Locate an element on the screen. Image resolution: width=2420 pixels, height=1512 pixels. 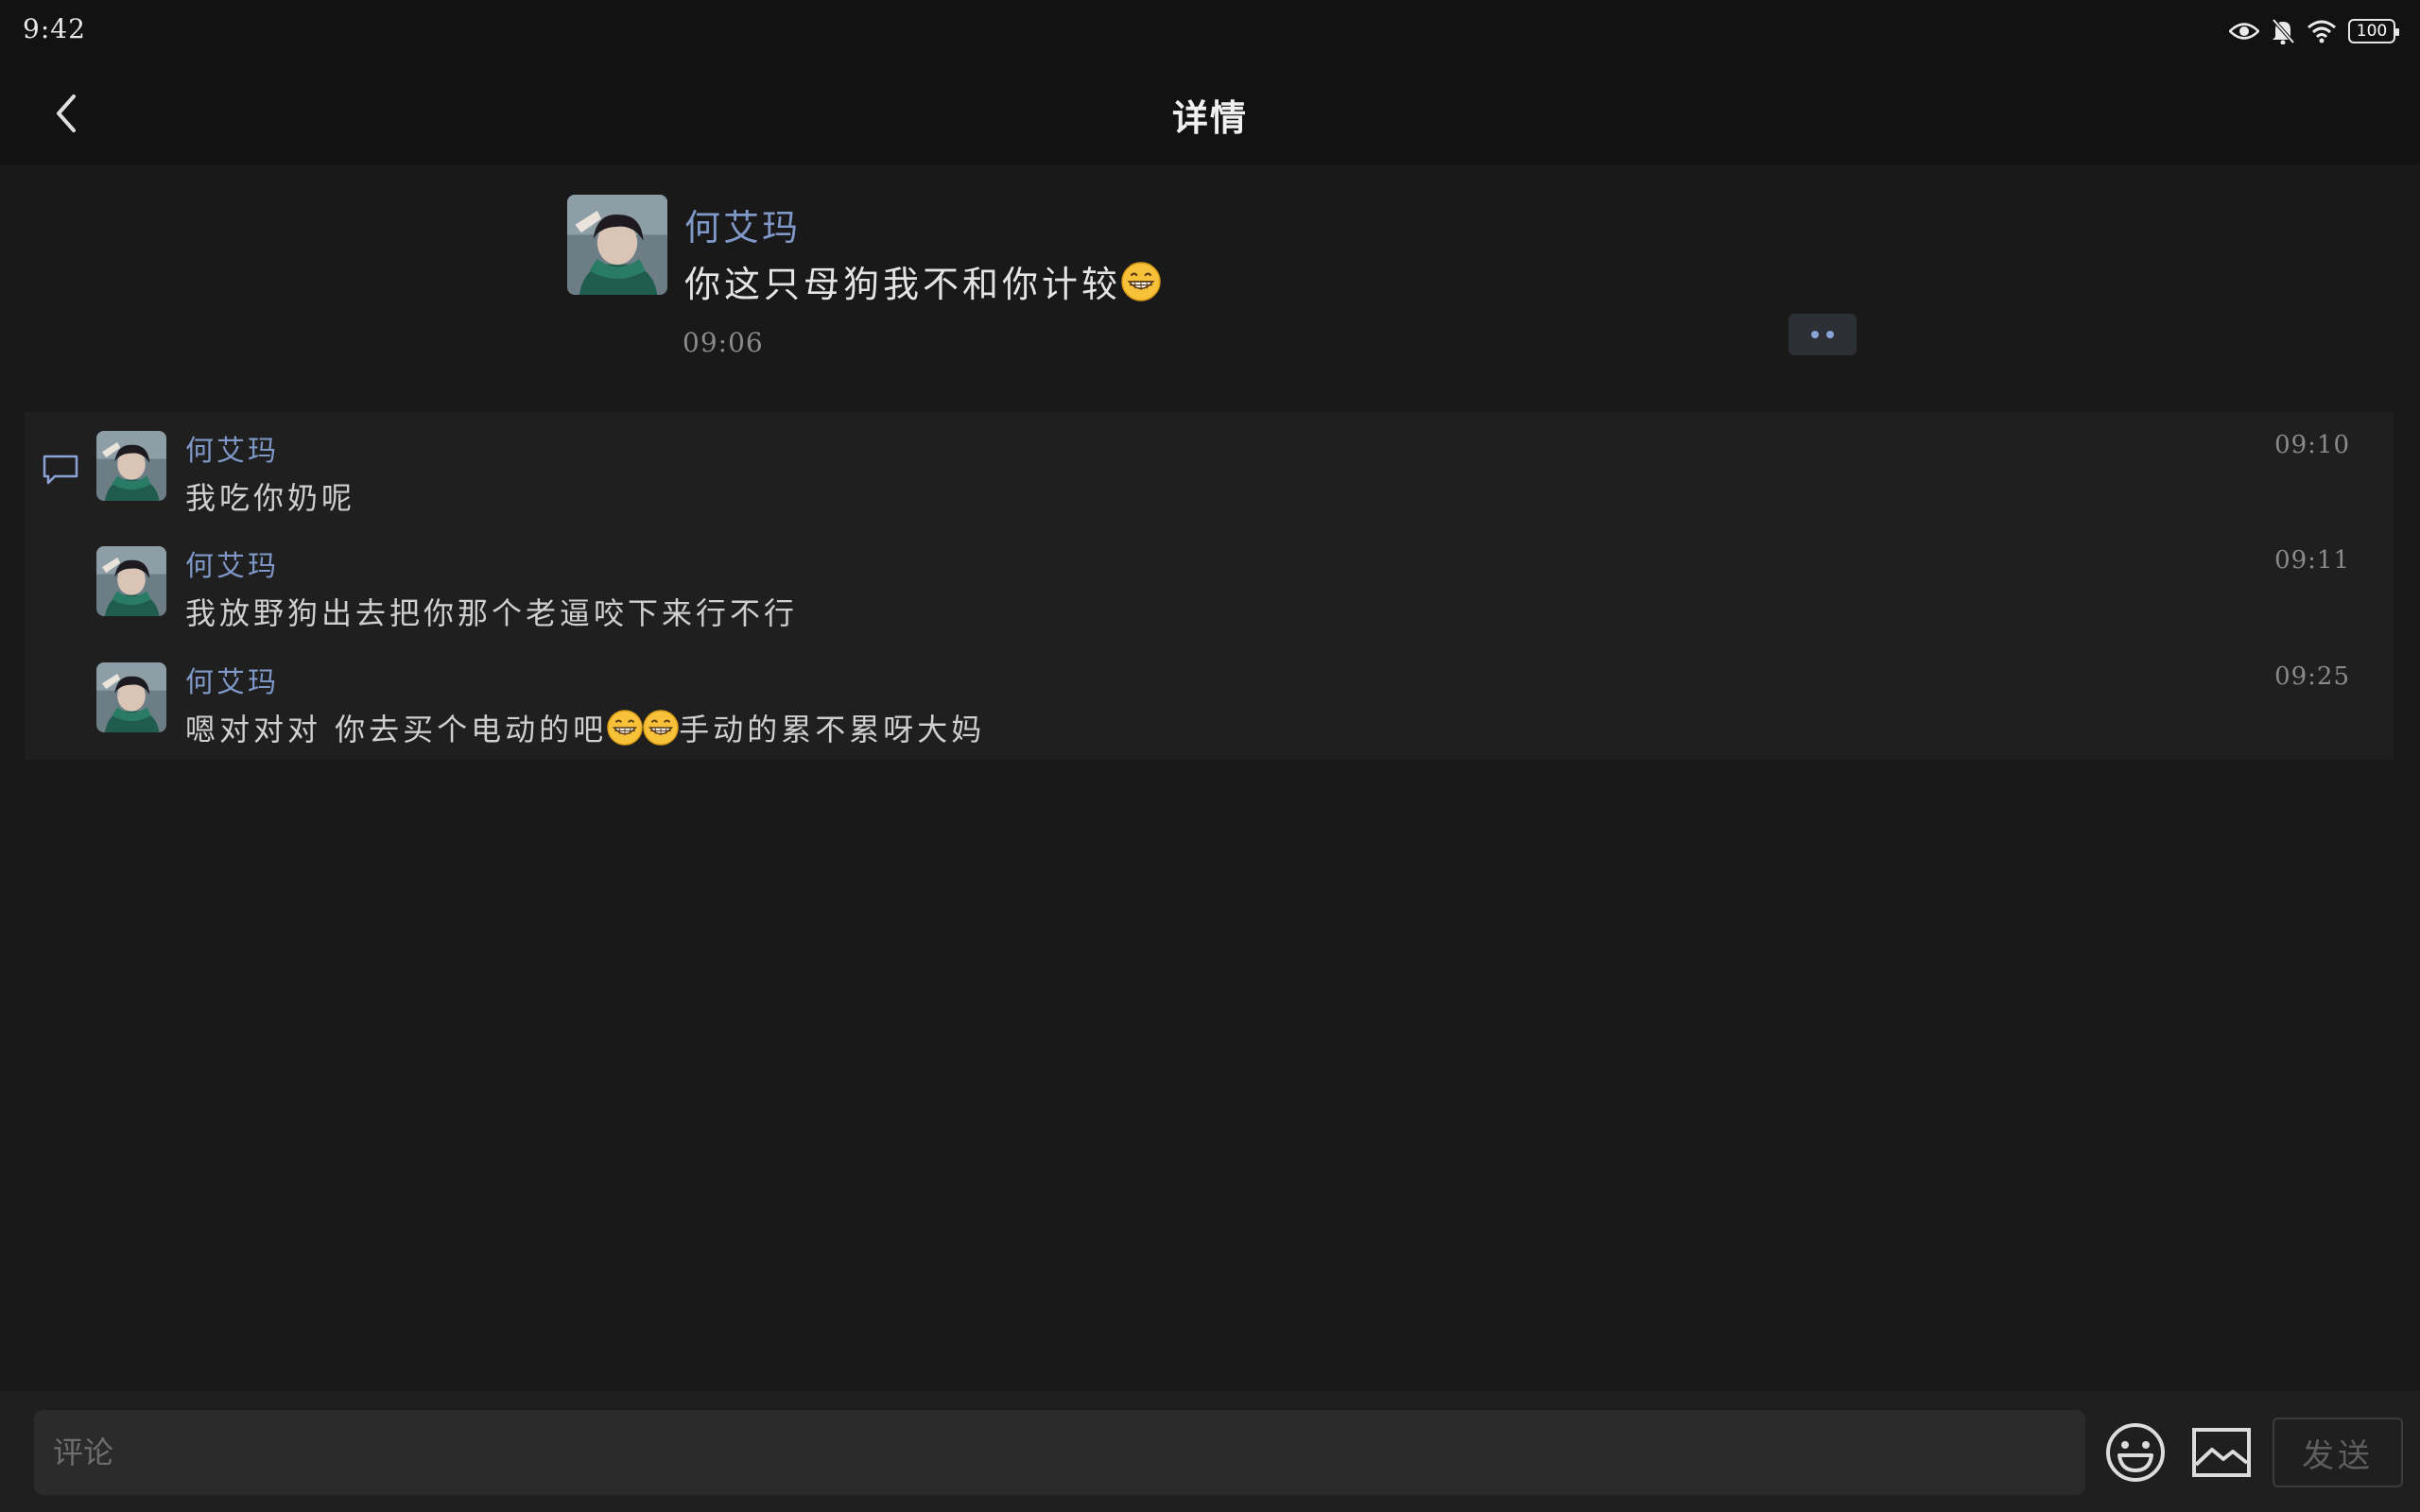
post-text-content: 你这只母狗我不和你计较 is located at coordinates (903, 284).